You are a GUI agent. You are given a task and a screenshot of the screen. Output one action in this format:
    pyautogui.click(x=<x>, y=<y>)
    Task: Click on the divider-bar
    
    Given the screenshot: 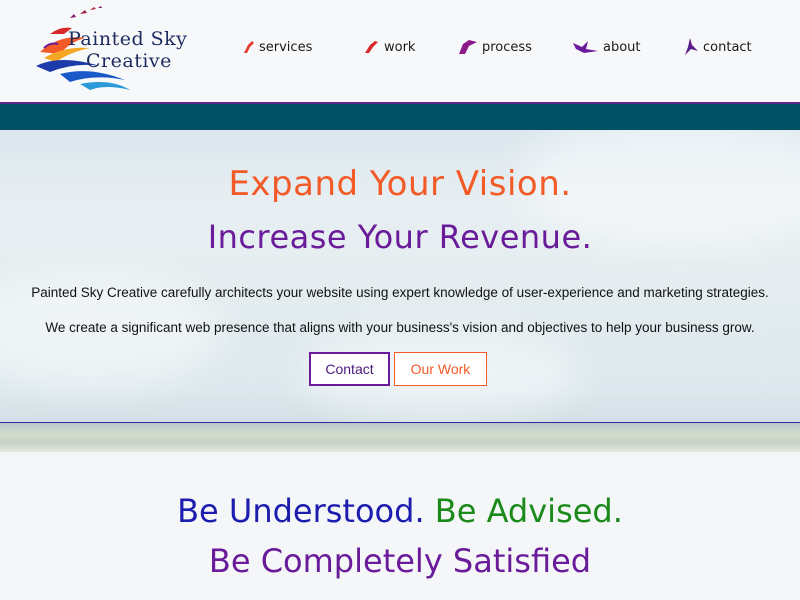 What is the action you would take?
    pyautogui.click(x=400, y=116)
    